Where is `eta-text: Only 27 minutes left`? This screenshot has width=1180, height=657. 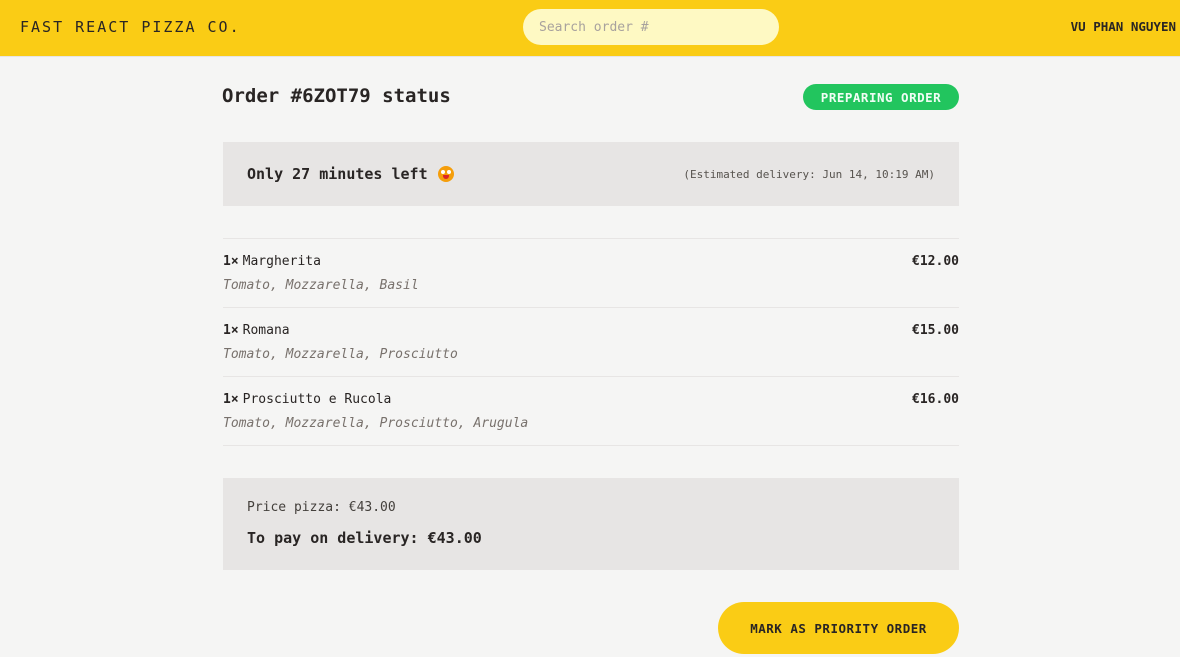 eta-text: Only 27 minutes left is located at coordinates (337, 174).